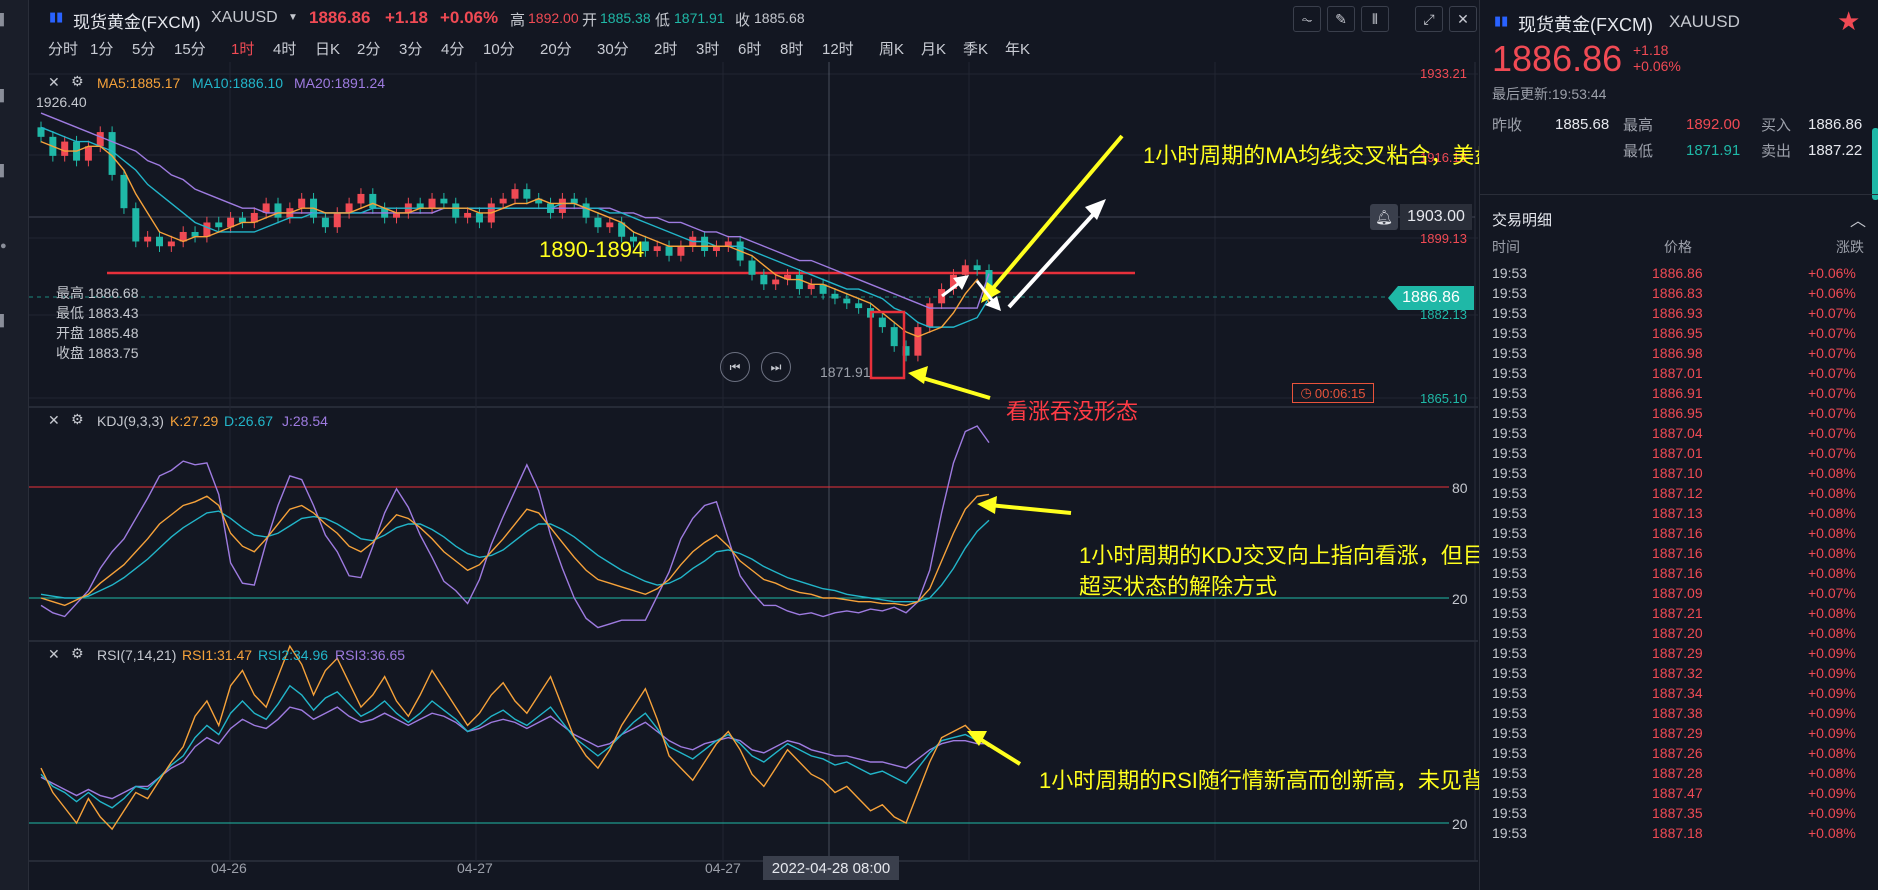  What do you see at coordinates (1384, 217) in the screenshot?
I see `bell-icon: 🔔︎` at bounding box center [1384, 217].